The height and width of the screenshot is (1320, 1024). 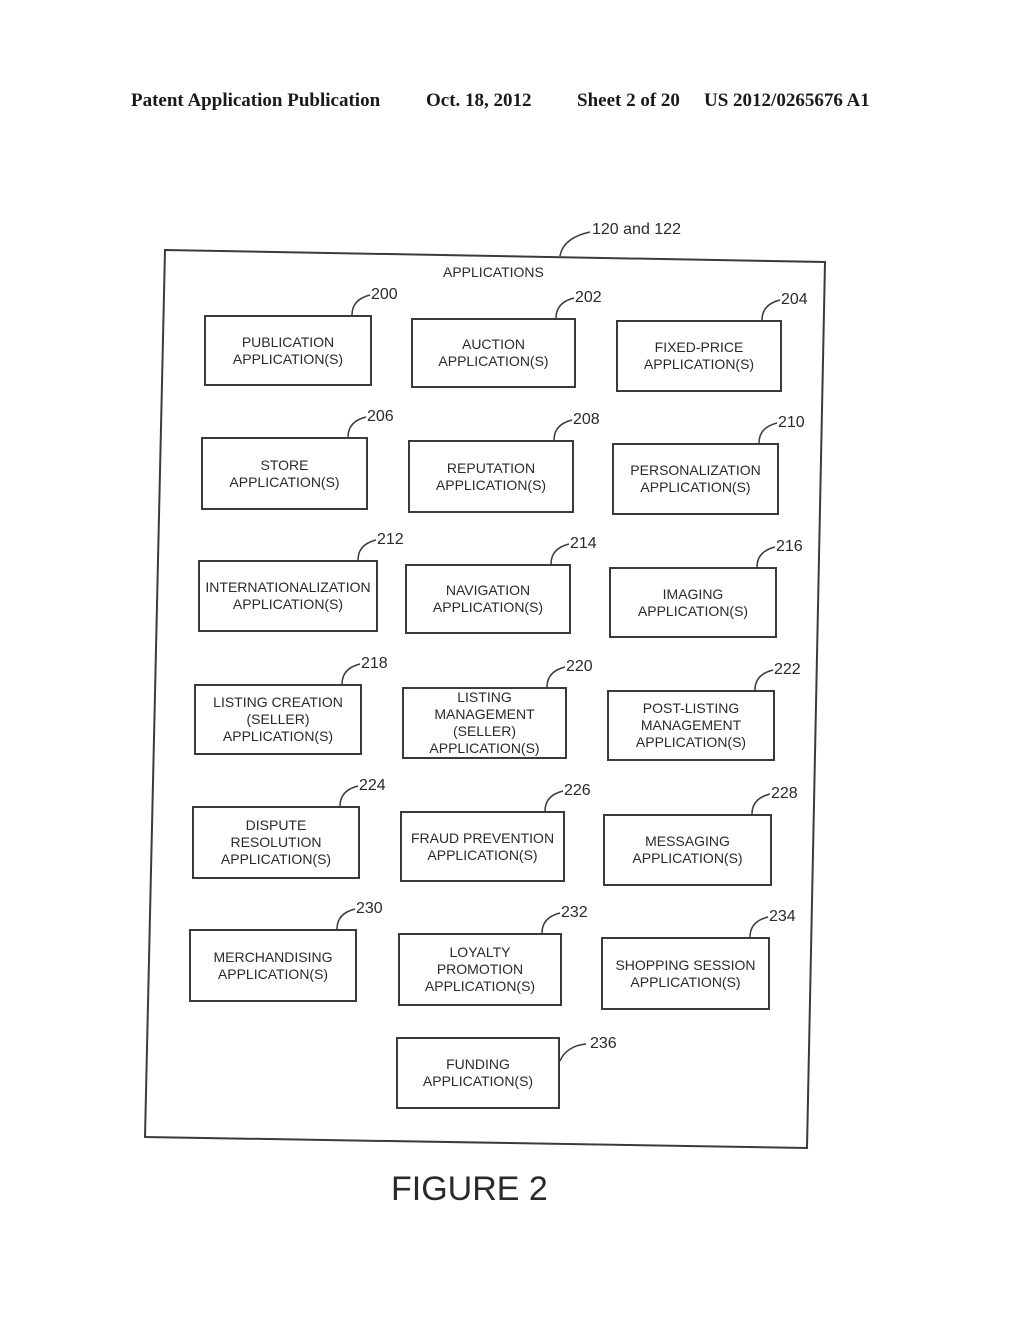 I want to click on application-box-label: STORE APPLICATION(S), so click(x=284, y=473).